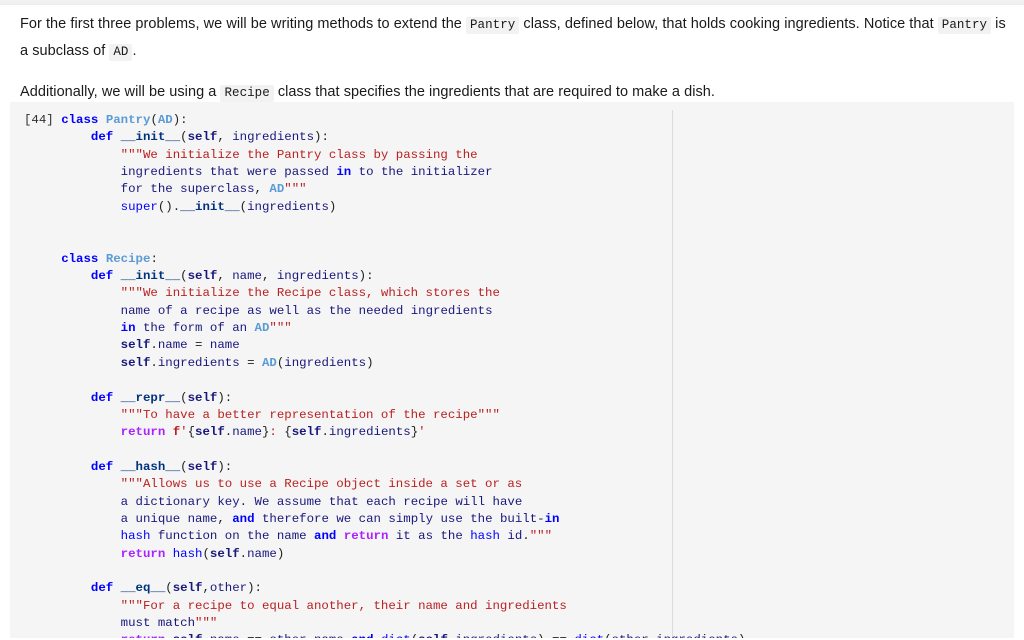  Describe the element at coordinates (247, 93) in the screenshot. I see `inline-code-recipe: Recipe` at that location.